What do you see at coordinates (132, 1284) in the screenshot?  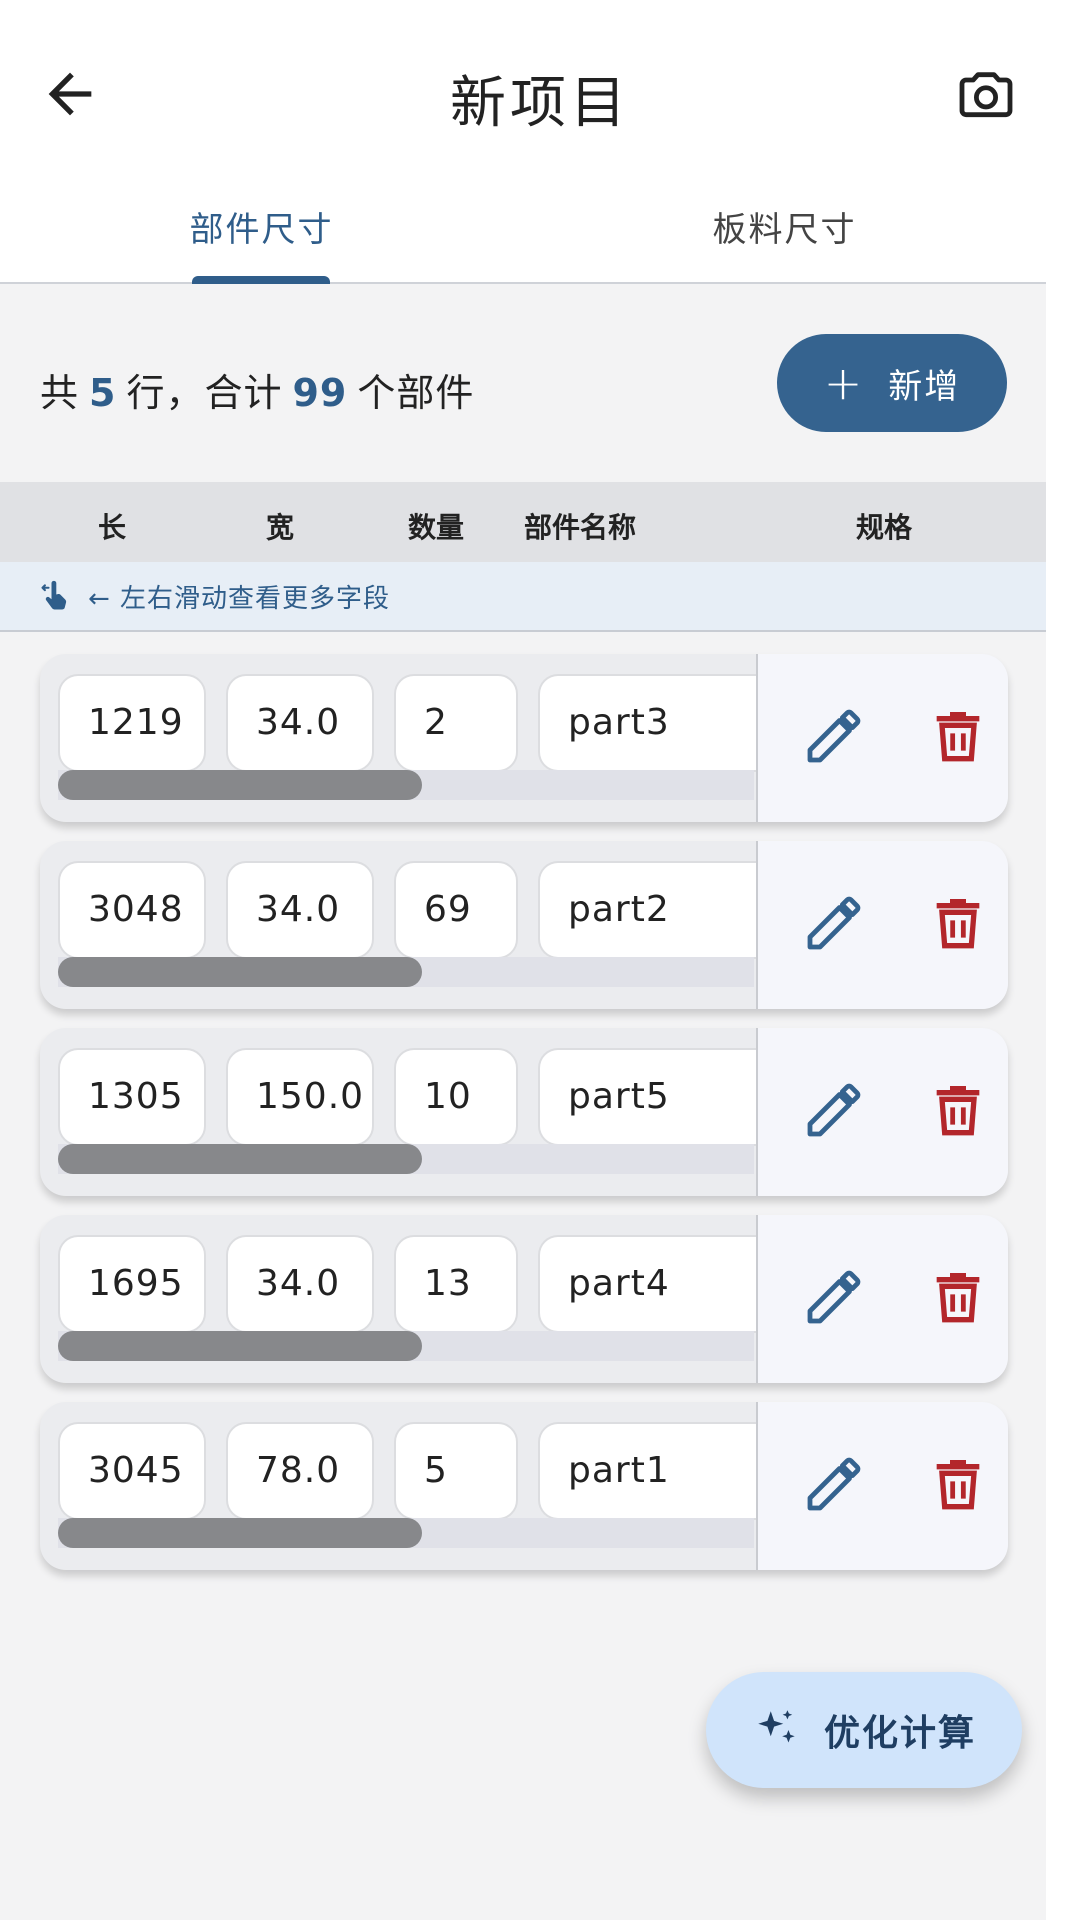 I see `length-field: 1695` at bounding box center [132, 1284].